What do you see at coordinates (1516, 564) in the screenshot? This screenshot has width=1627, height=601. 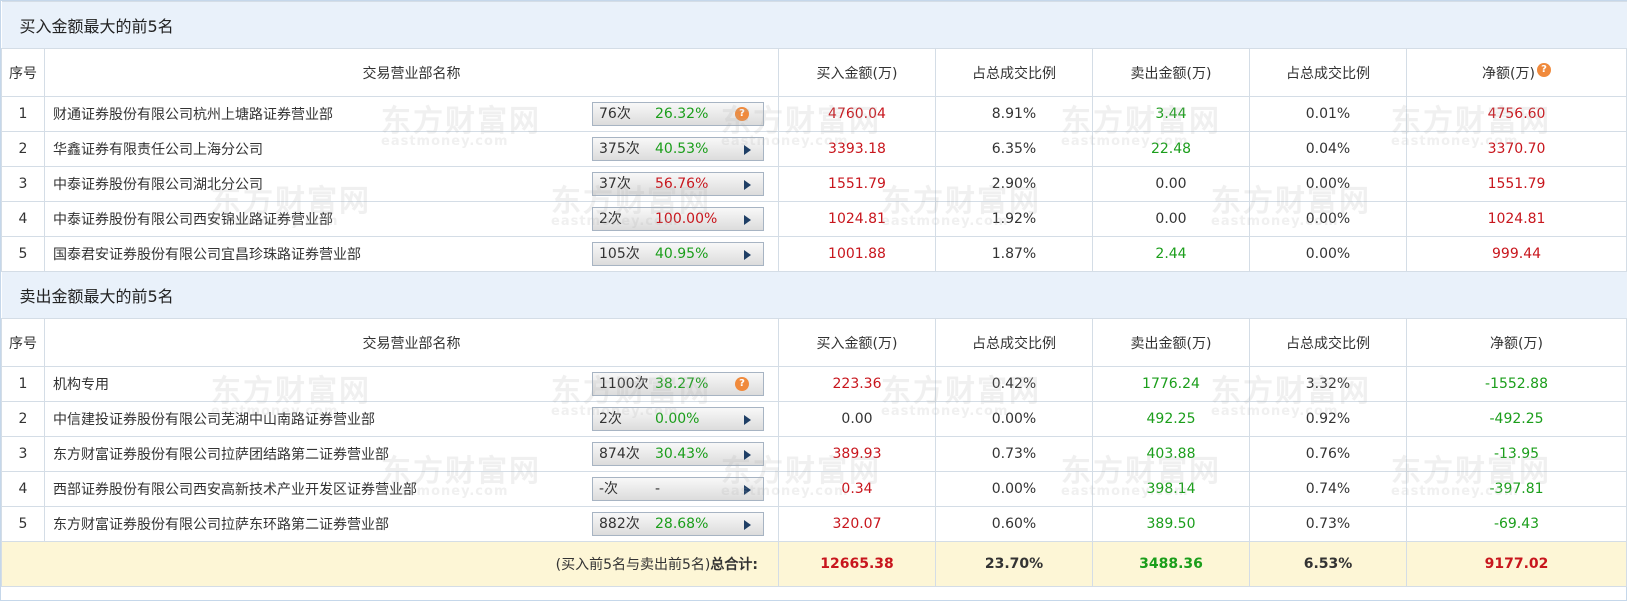 I see `total-net: 9177.02` at bounding box center [1516, 564].